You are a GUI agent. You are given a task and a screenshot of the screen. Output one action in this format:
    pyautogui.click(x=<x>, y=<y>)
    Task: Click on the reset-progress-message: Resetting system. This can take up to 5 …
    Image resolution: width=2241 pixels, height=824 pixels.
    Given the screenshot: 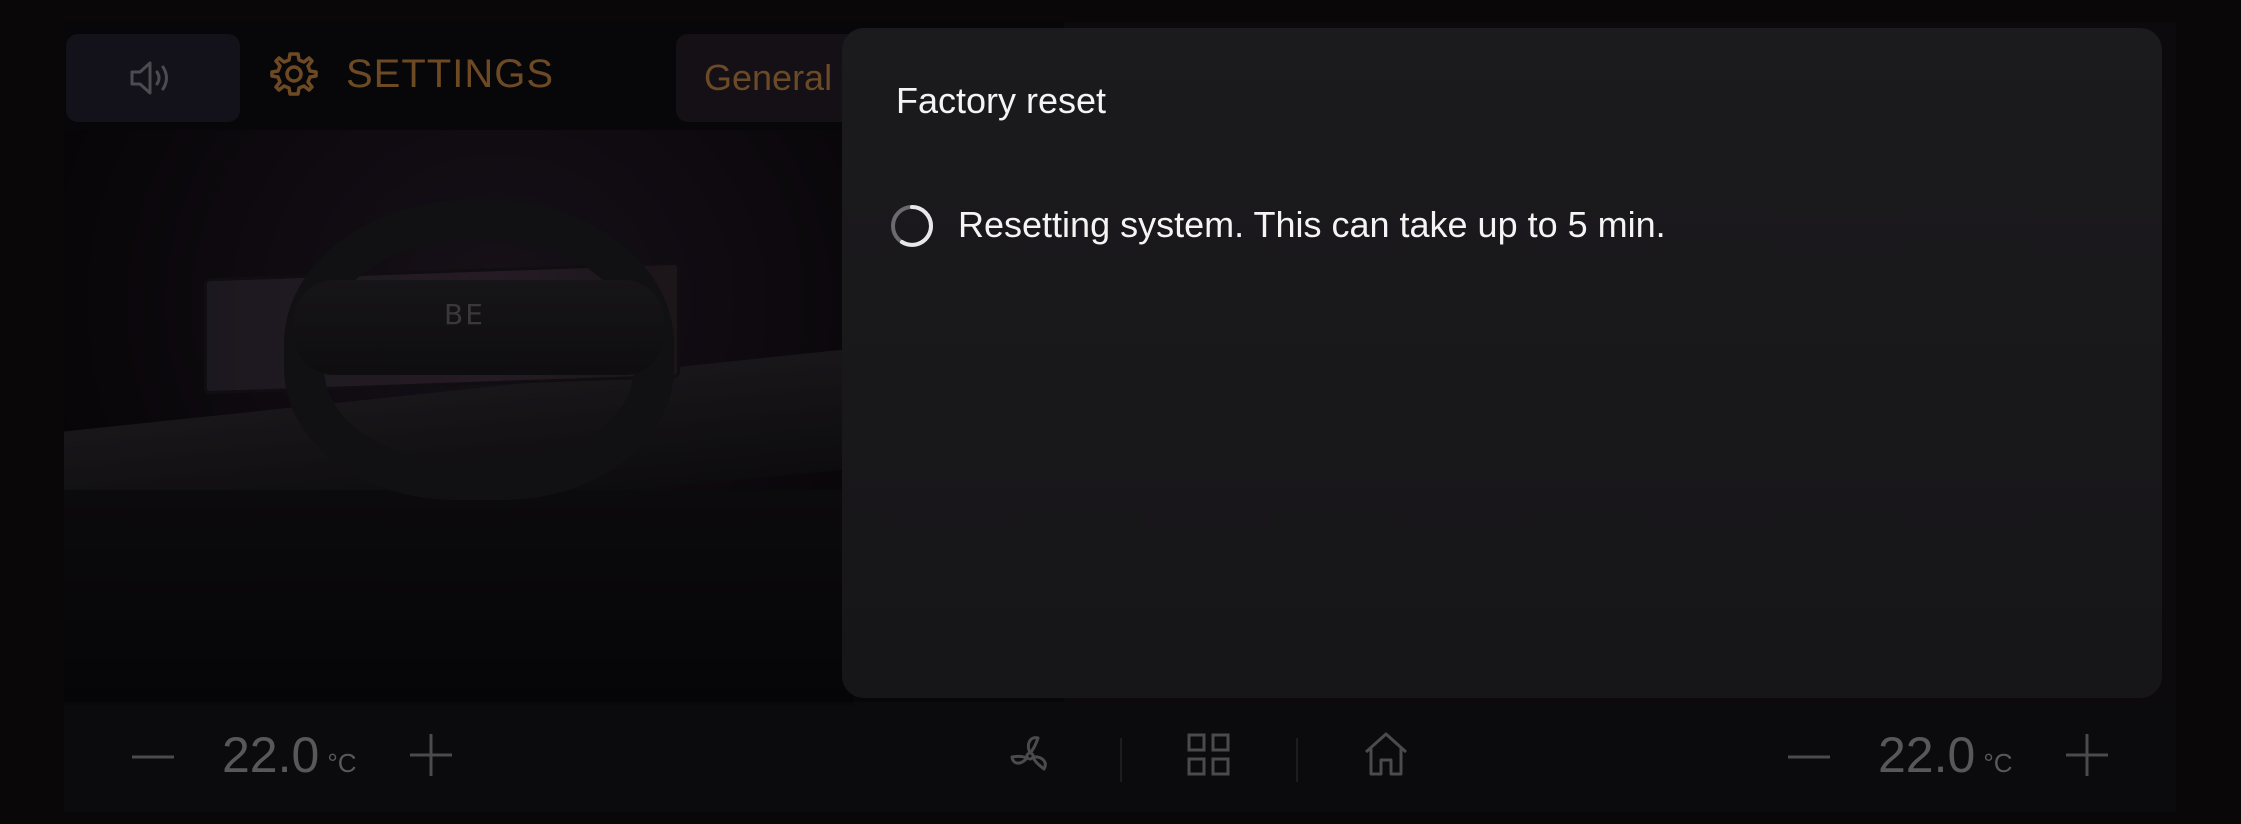 What is the action you would take?
    pyautogui.click(x=1312, y=224)
    